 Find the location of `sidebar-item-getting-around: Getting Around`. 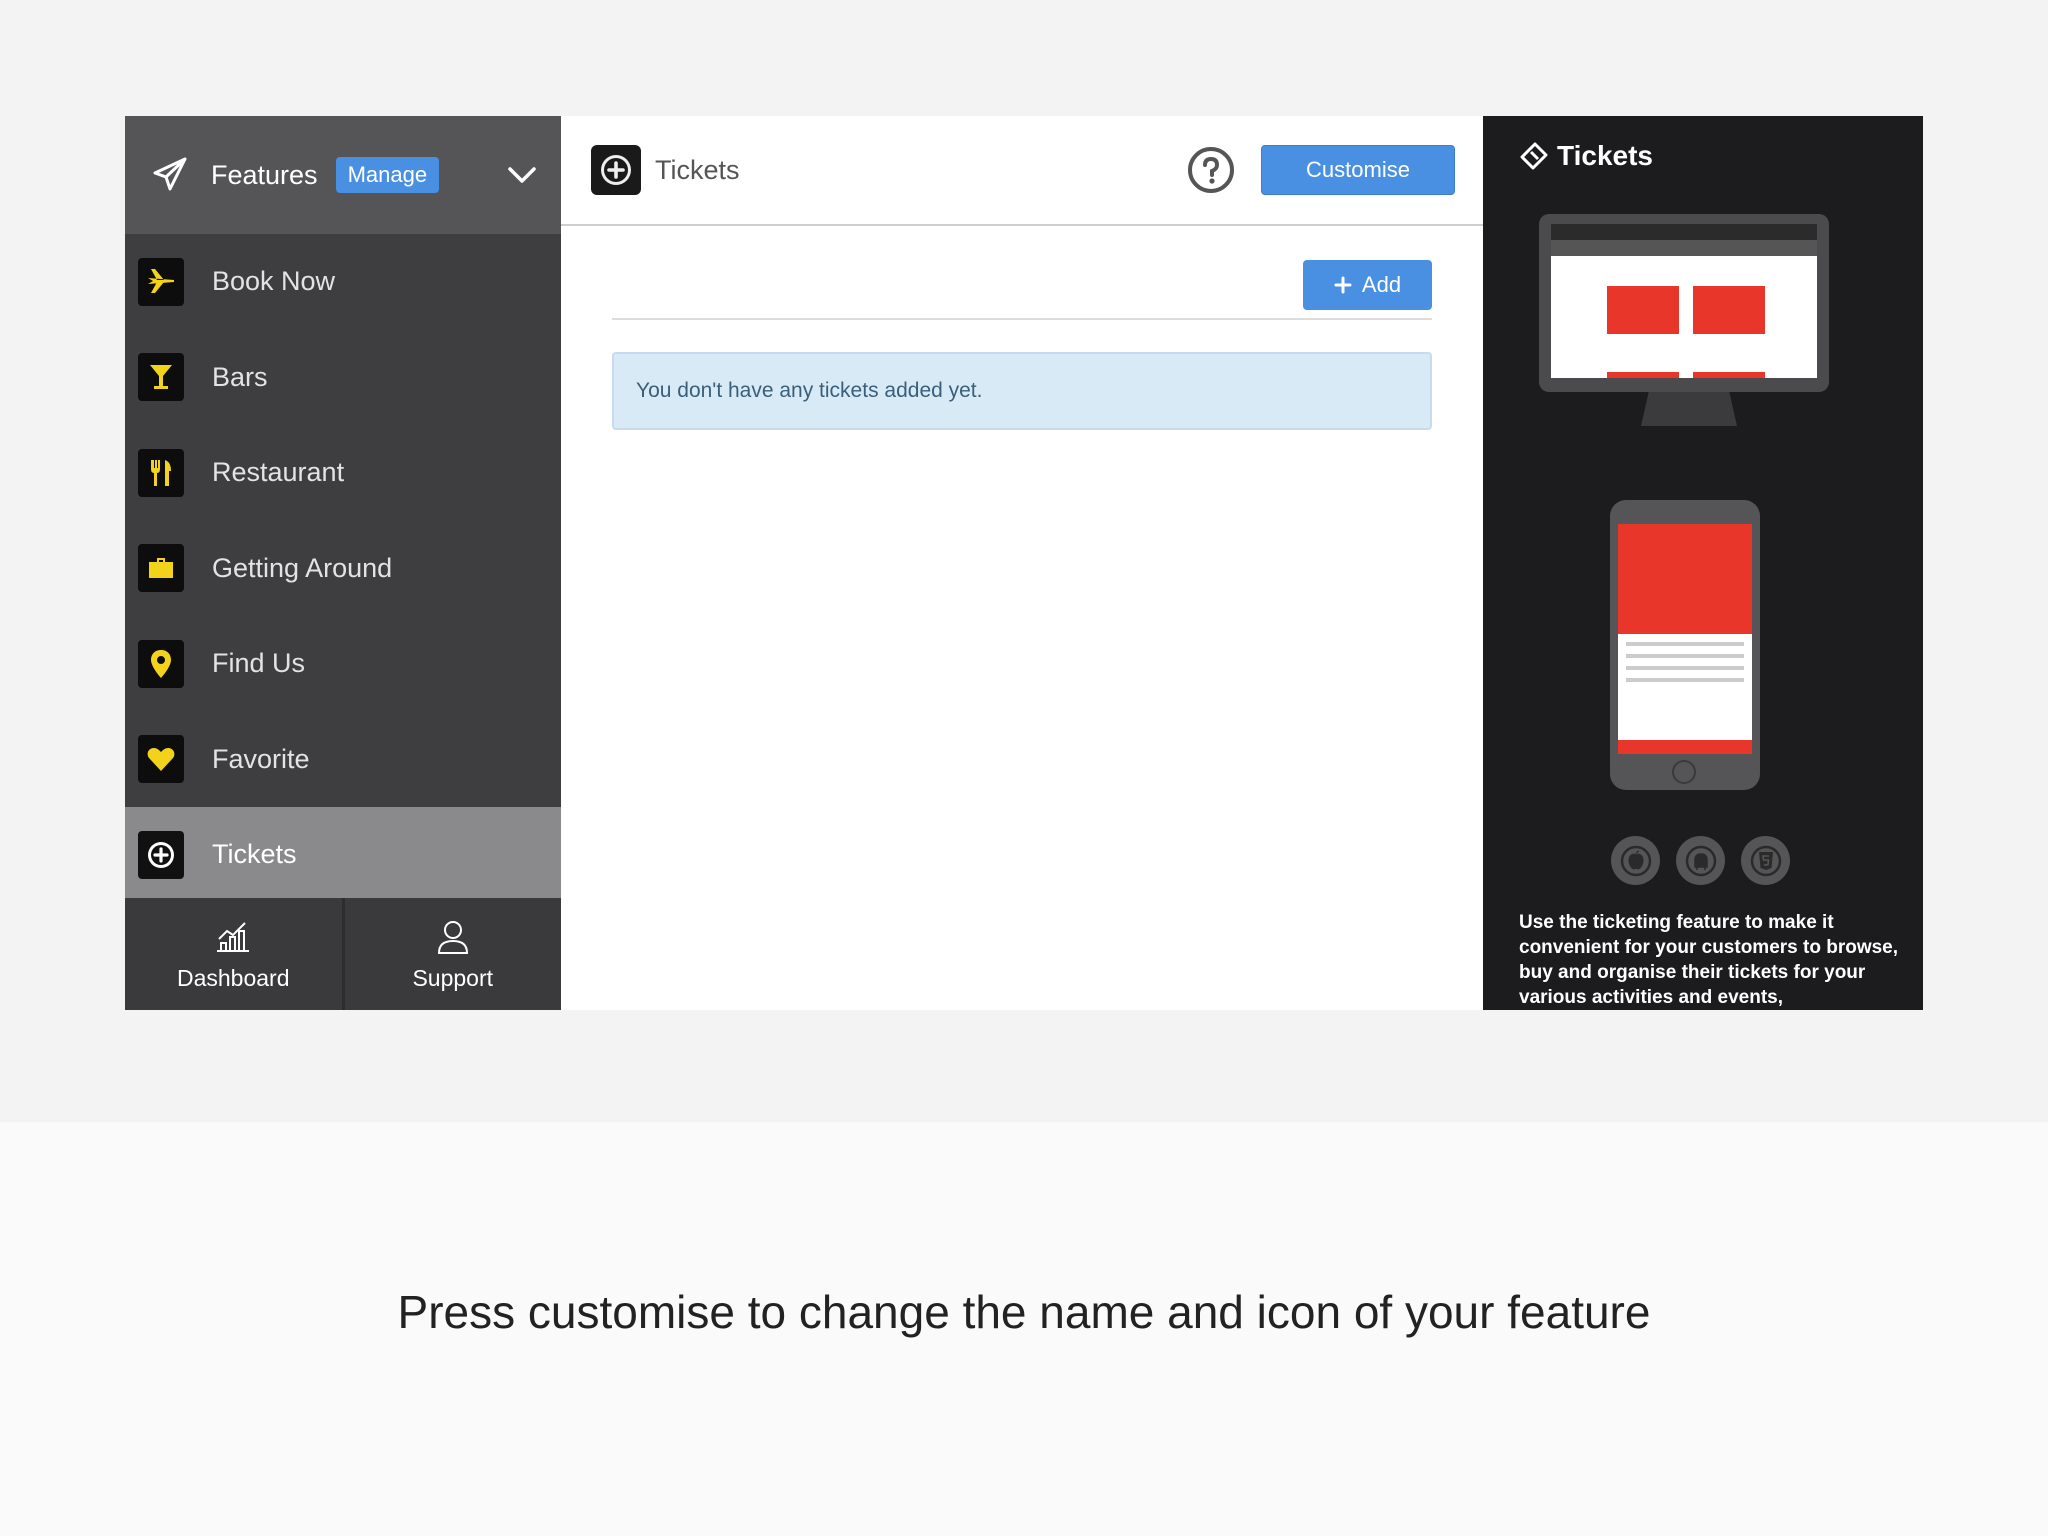

sidebar-item-getting-around: Getting Around is located at coordinates (343, 569).